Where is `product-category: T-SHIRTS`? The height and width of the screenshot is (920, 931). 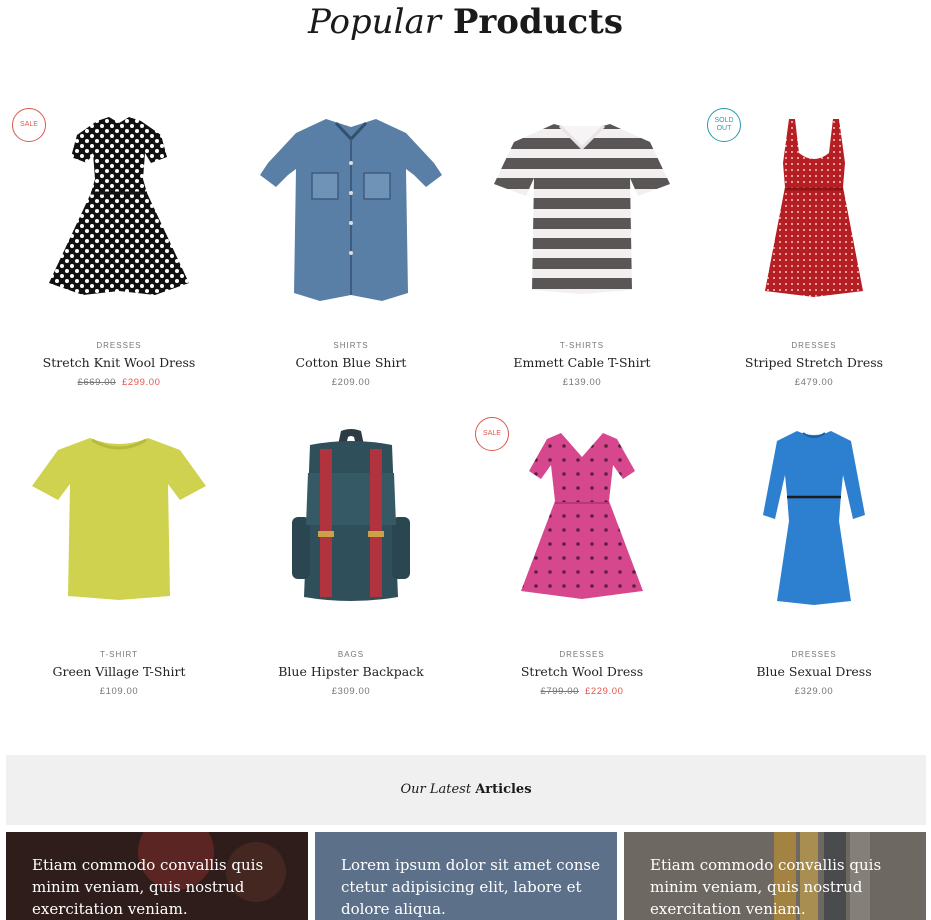 product-category: T-SHIRTS is located at coordinates (582, 345).